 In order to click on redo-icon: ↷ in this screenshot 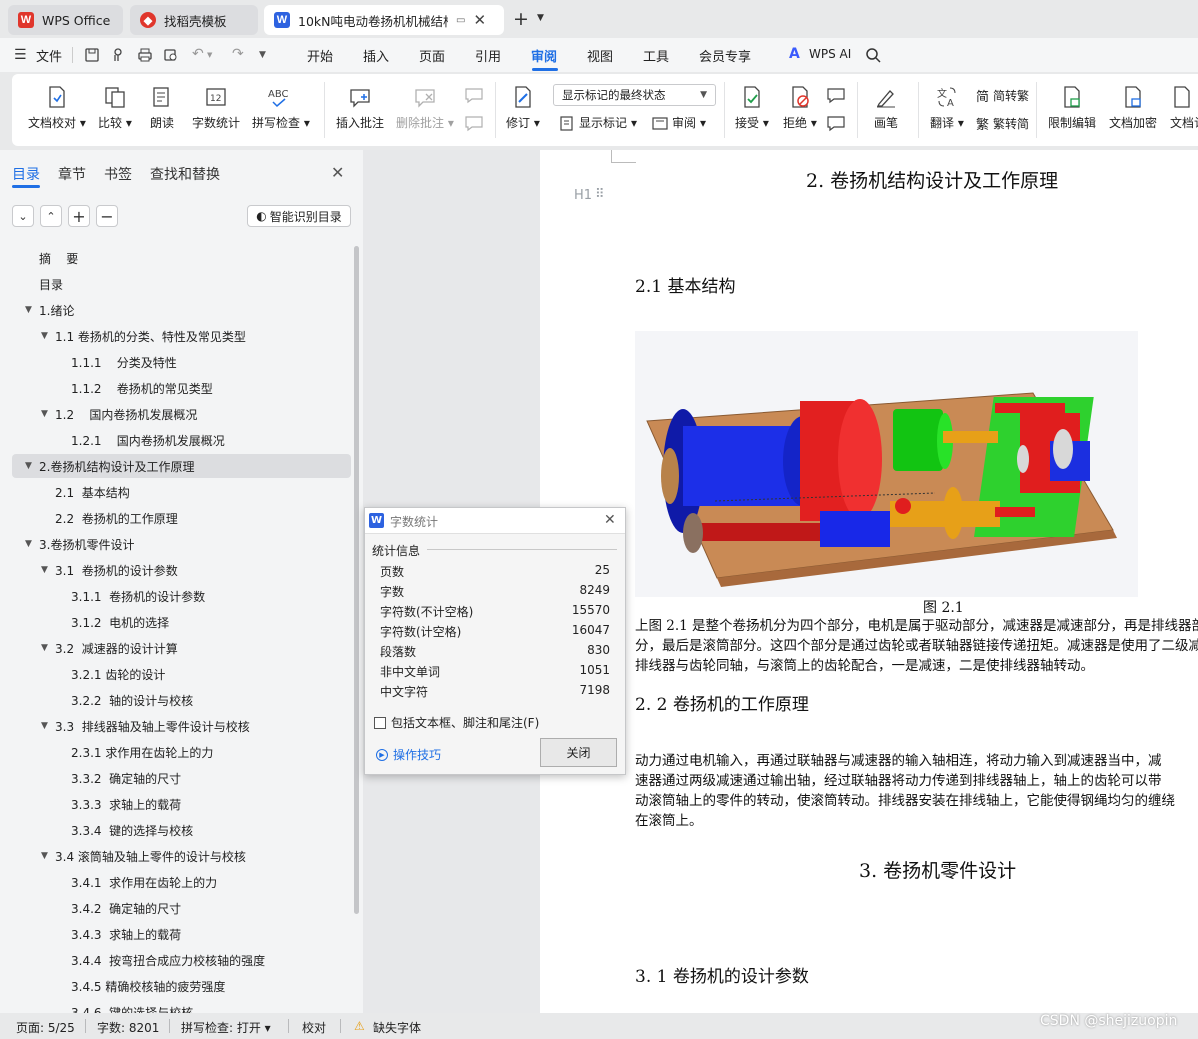, I will do `click(238, 54)`.